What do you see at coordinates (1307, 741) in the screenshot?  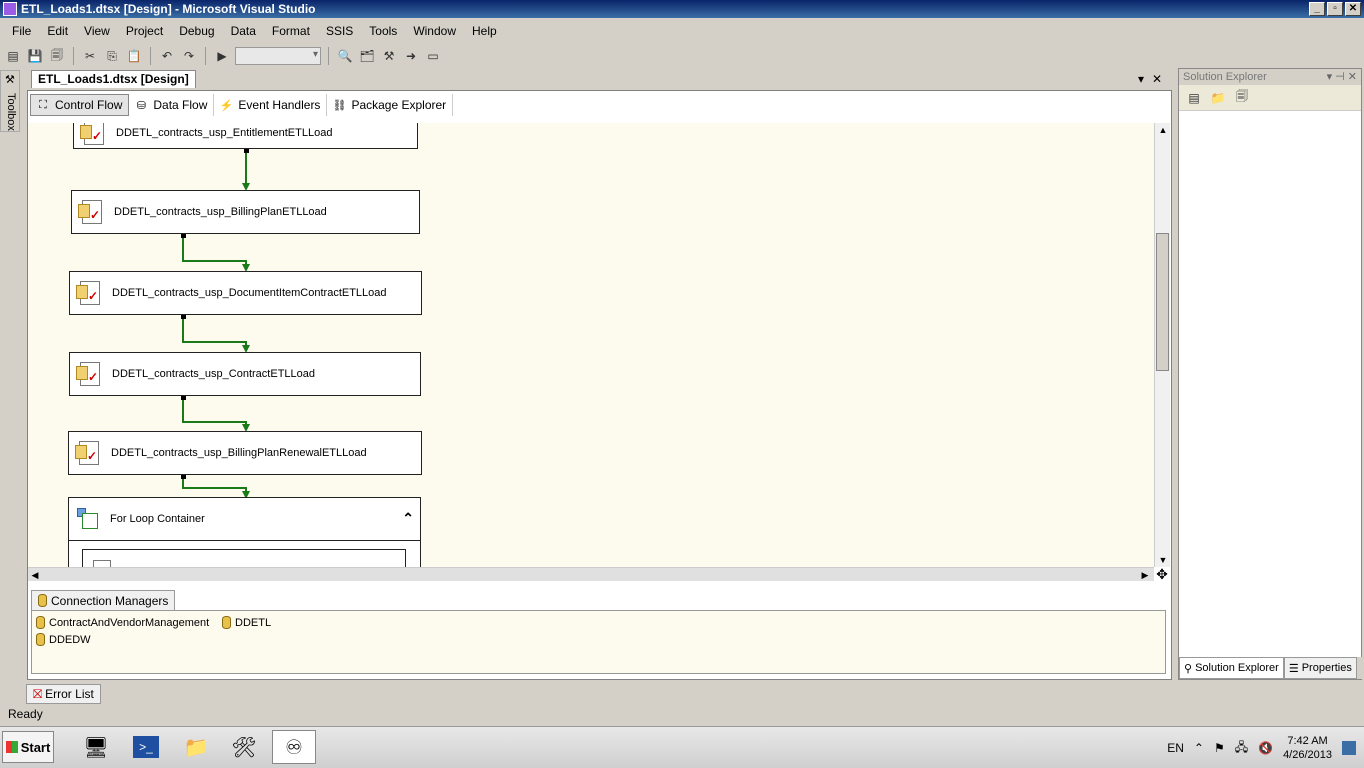 I see `clock-time: 7:42 AM` at bounding box center [1307, 741].